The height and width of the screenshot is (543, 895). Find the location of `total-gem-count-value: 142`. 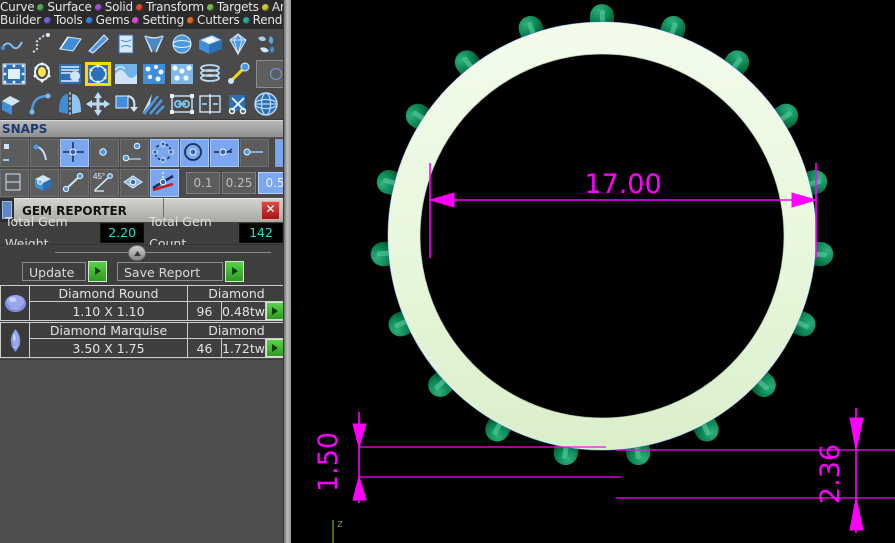

total-gem-count-value: 142 is located at coordinates (261, 233).